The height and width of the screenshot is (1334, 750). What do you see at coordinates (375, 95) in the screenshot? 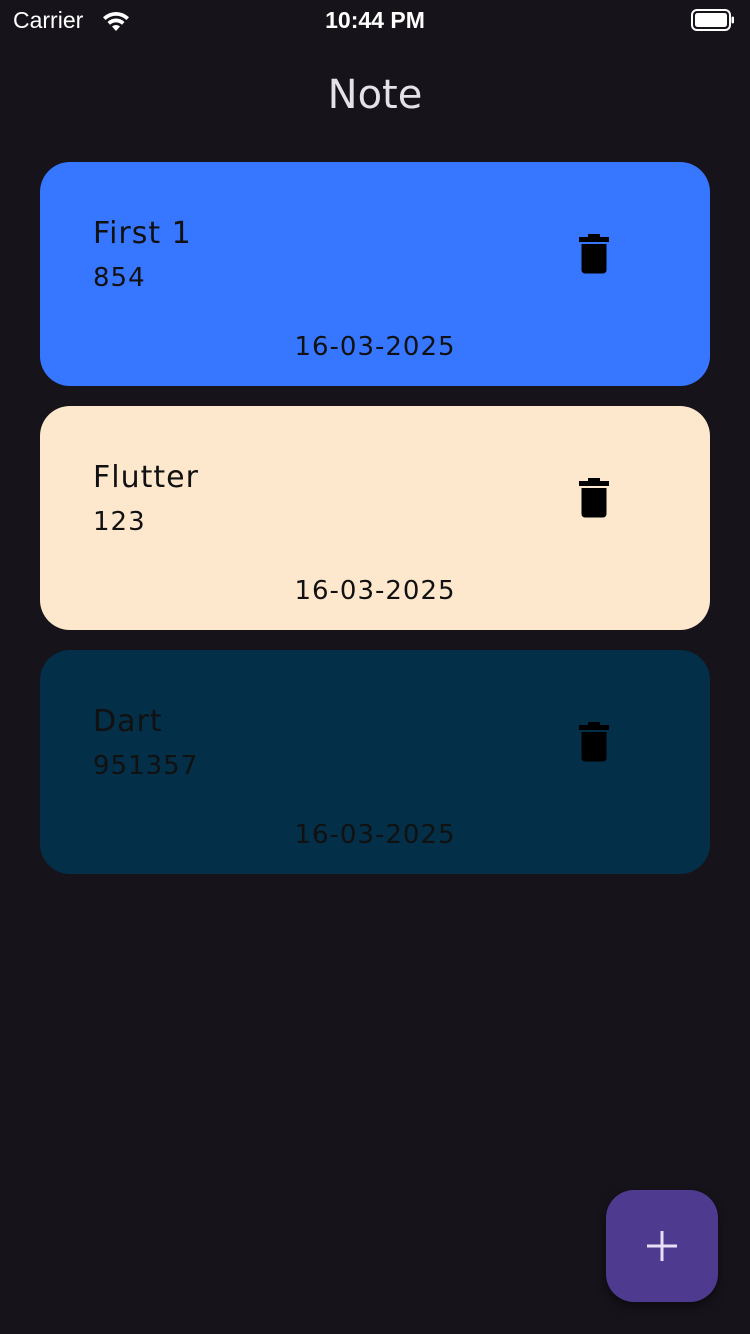
I see `page-title: Note` at bounding box center [375, 95].